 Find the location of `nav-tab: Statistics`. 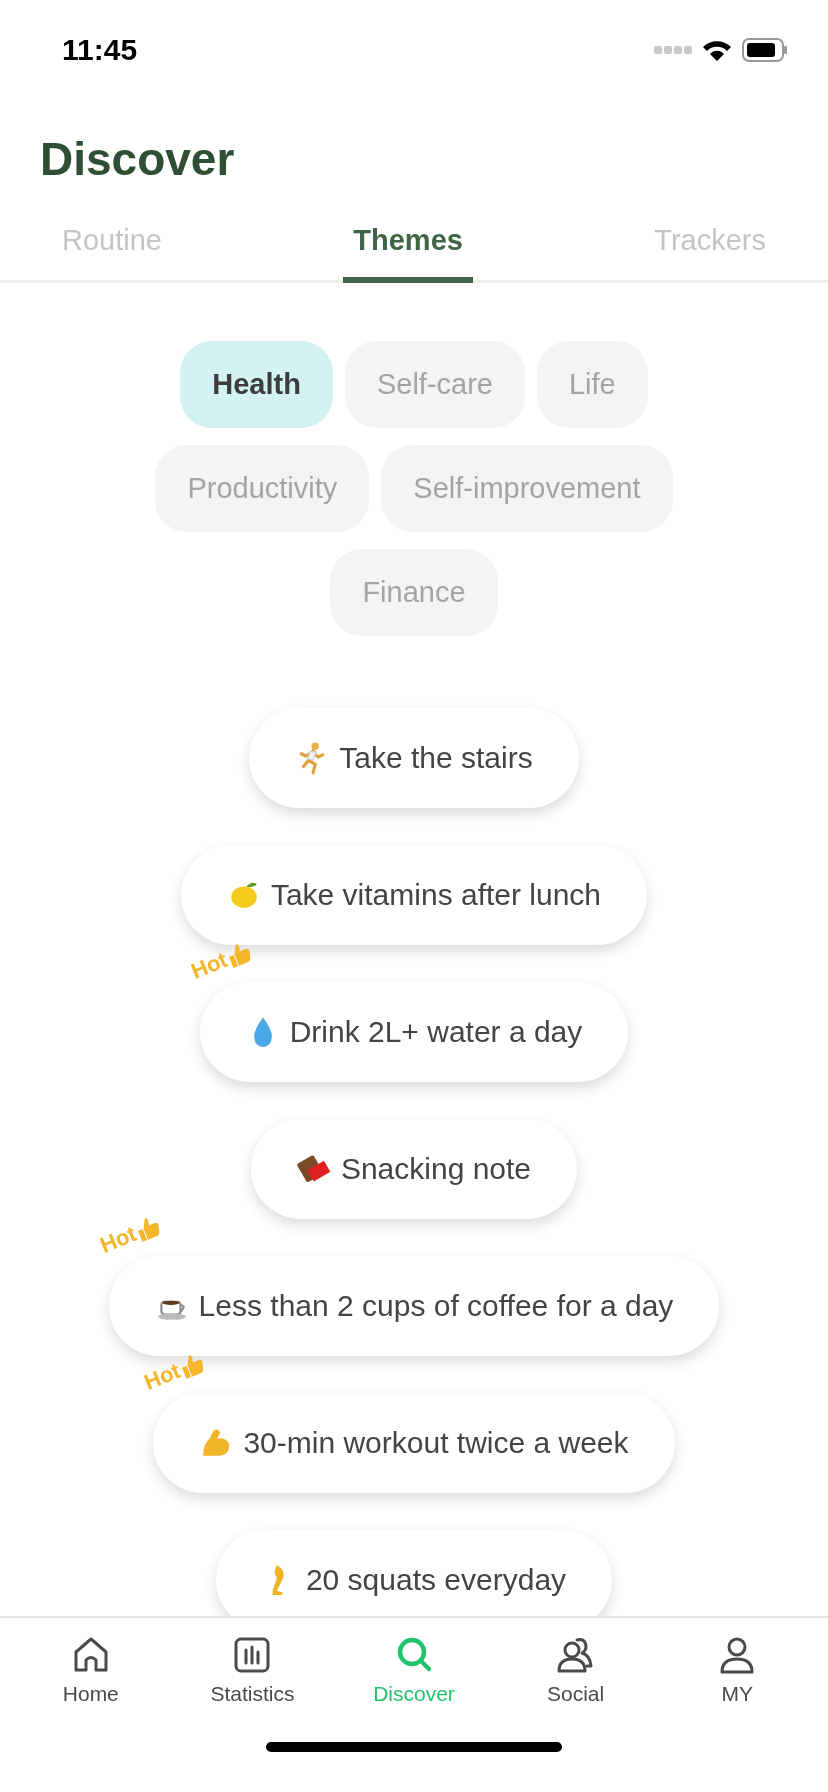

nav-tab: Statistics is located at coordinates (252, 1682).